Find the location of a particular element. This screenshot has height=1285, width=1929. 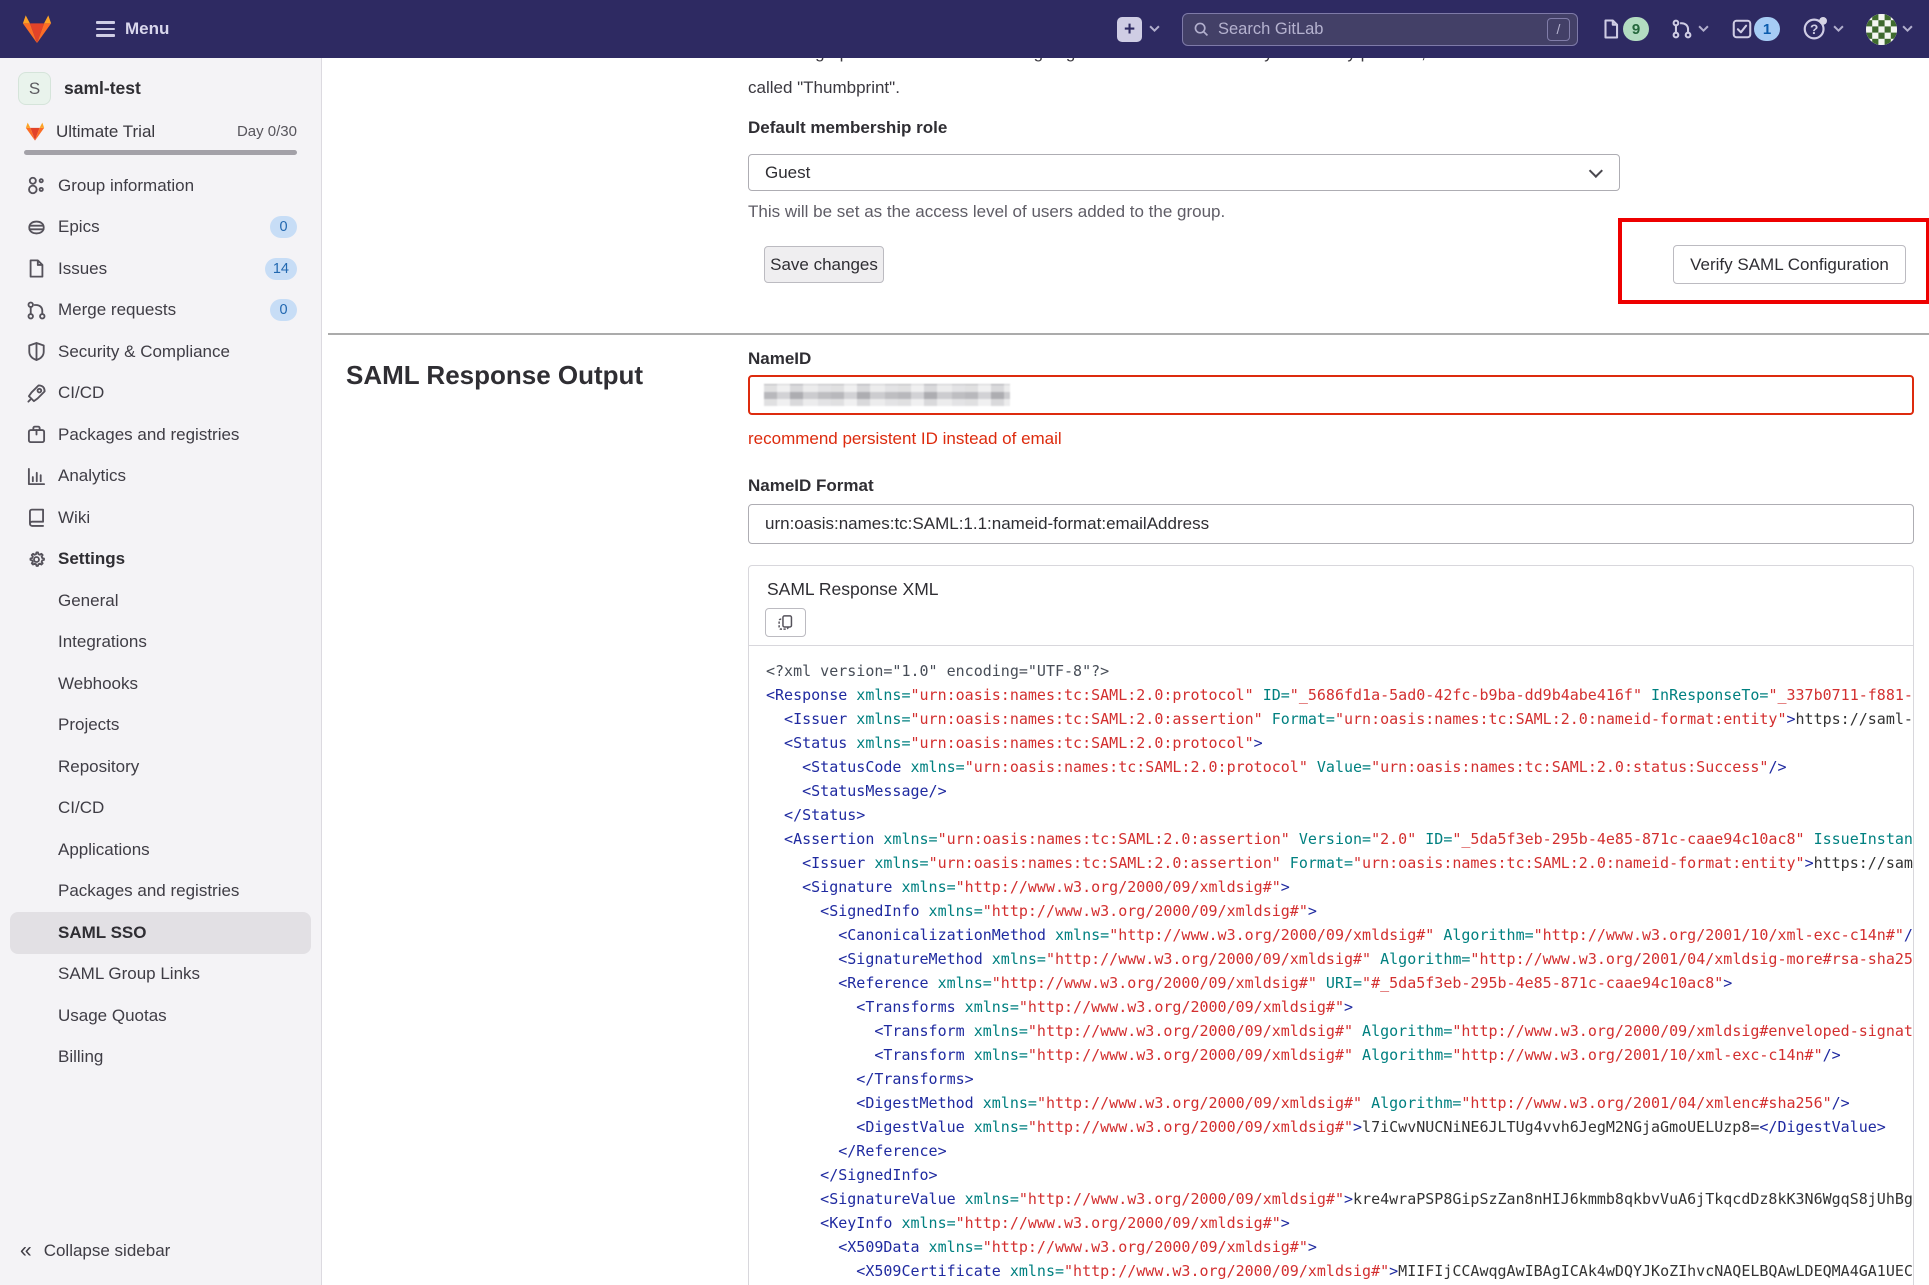

sidebar-item-wiki: Wiki is located at coordinates (160, 518).